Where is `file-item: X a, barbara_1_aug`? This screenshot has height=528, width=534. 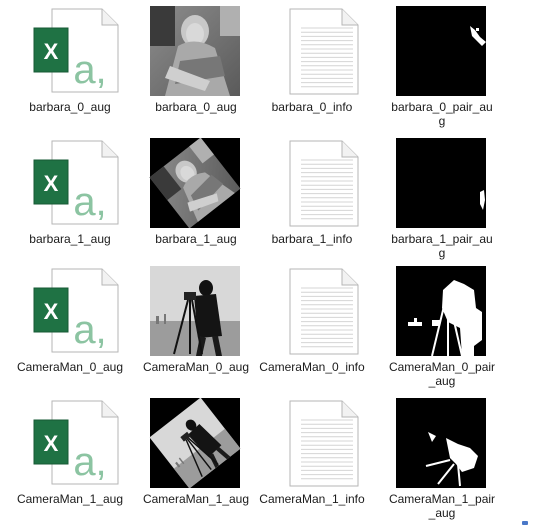
file-item: X a, barbara_1_aug is located at coordinates (70, 203).